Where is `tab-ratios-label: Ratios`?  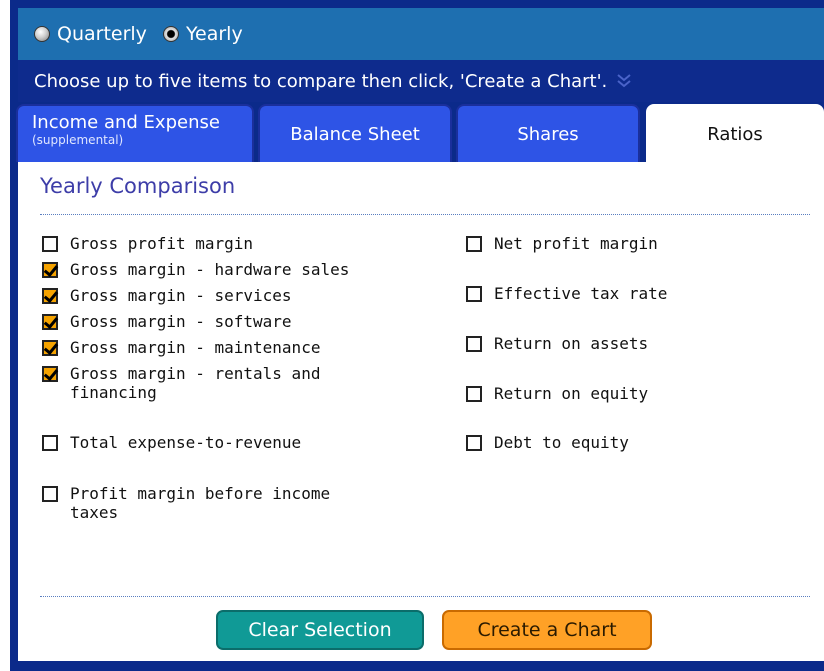
tab-ratios-label: Ratios is located at coordinates (735, 134).